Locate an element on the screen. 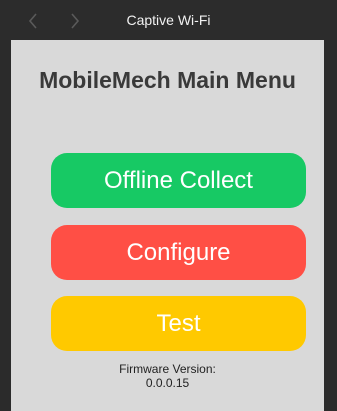 This screenshot has height=411, width=337. firmware-version-value: 0.0.0.15 is located at coordinates (167, 383).